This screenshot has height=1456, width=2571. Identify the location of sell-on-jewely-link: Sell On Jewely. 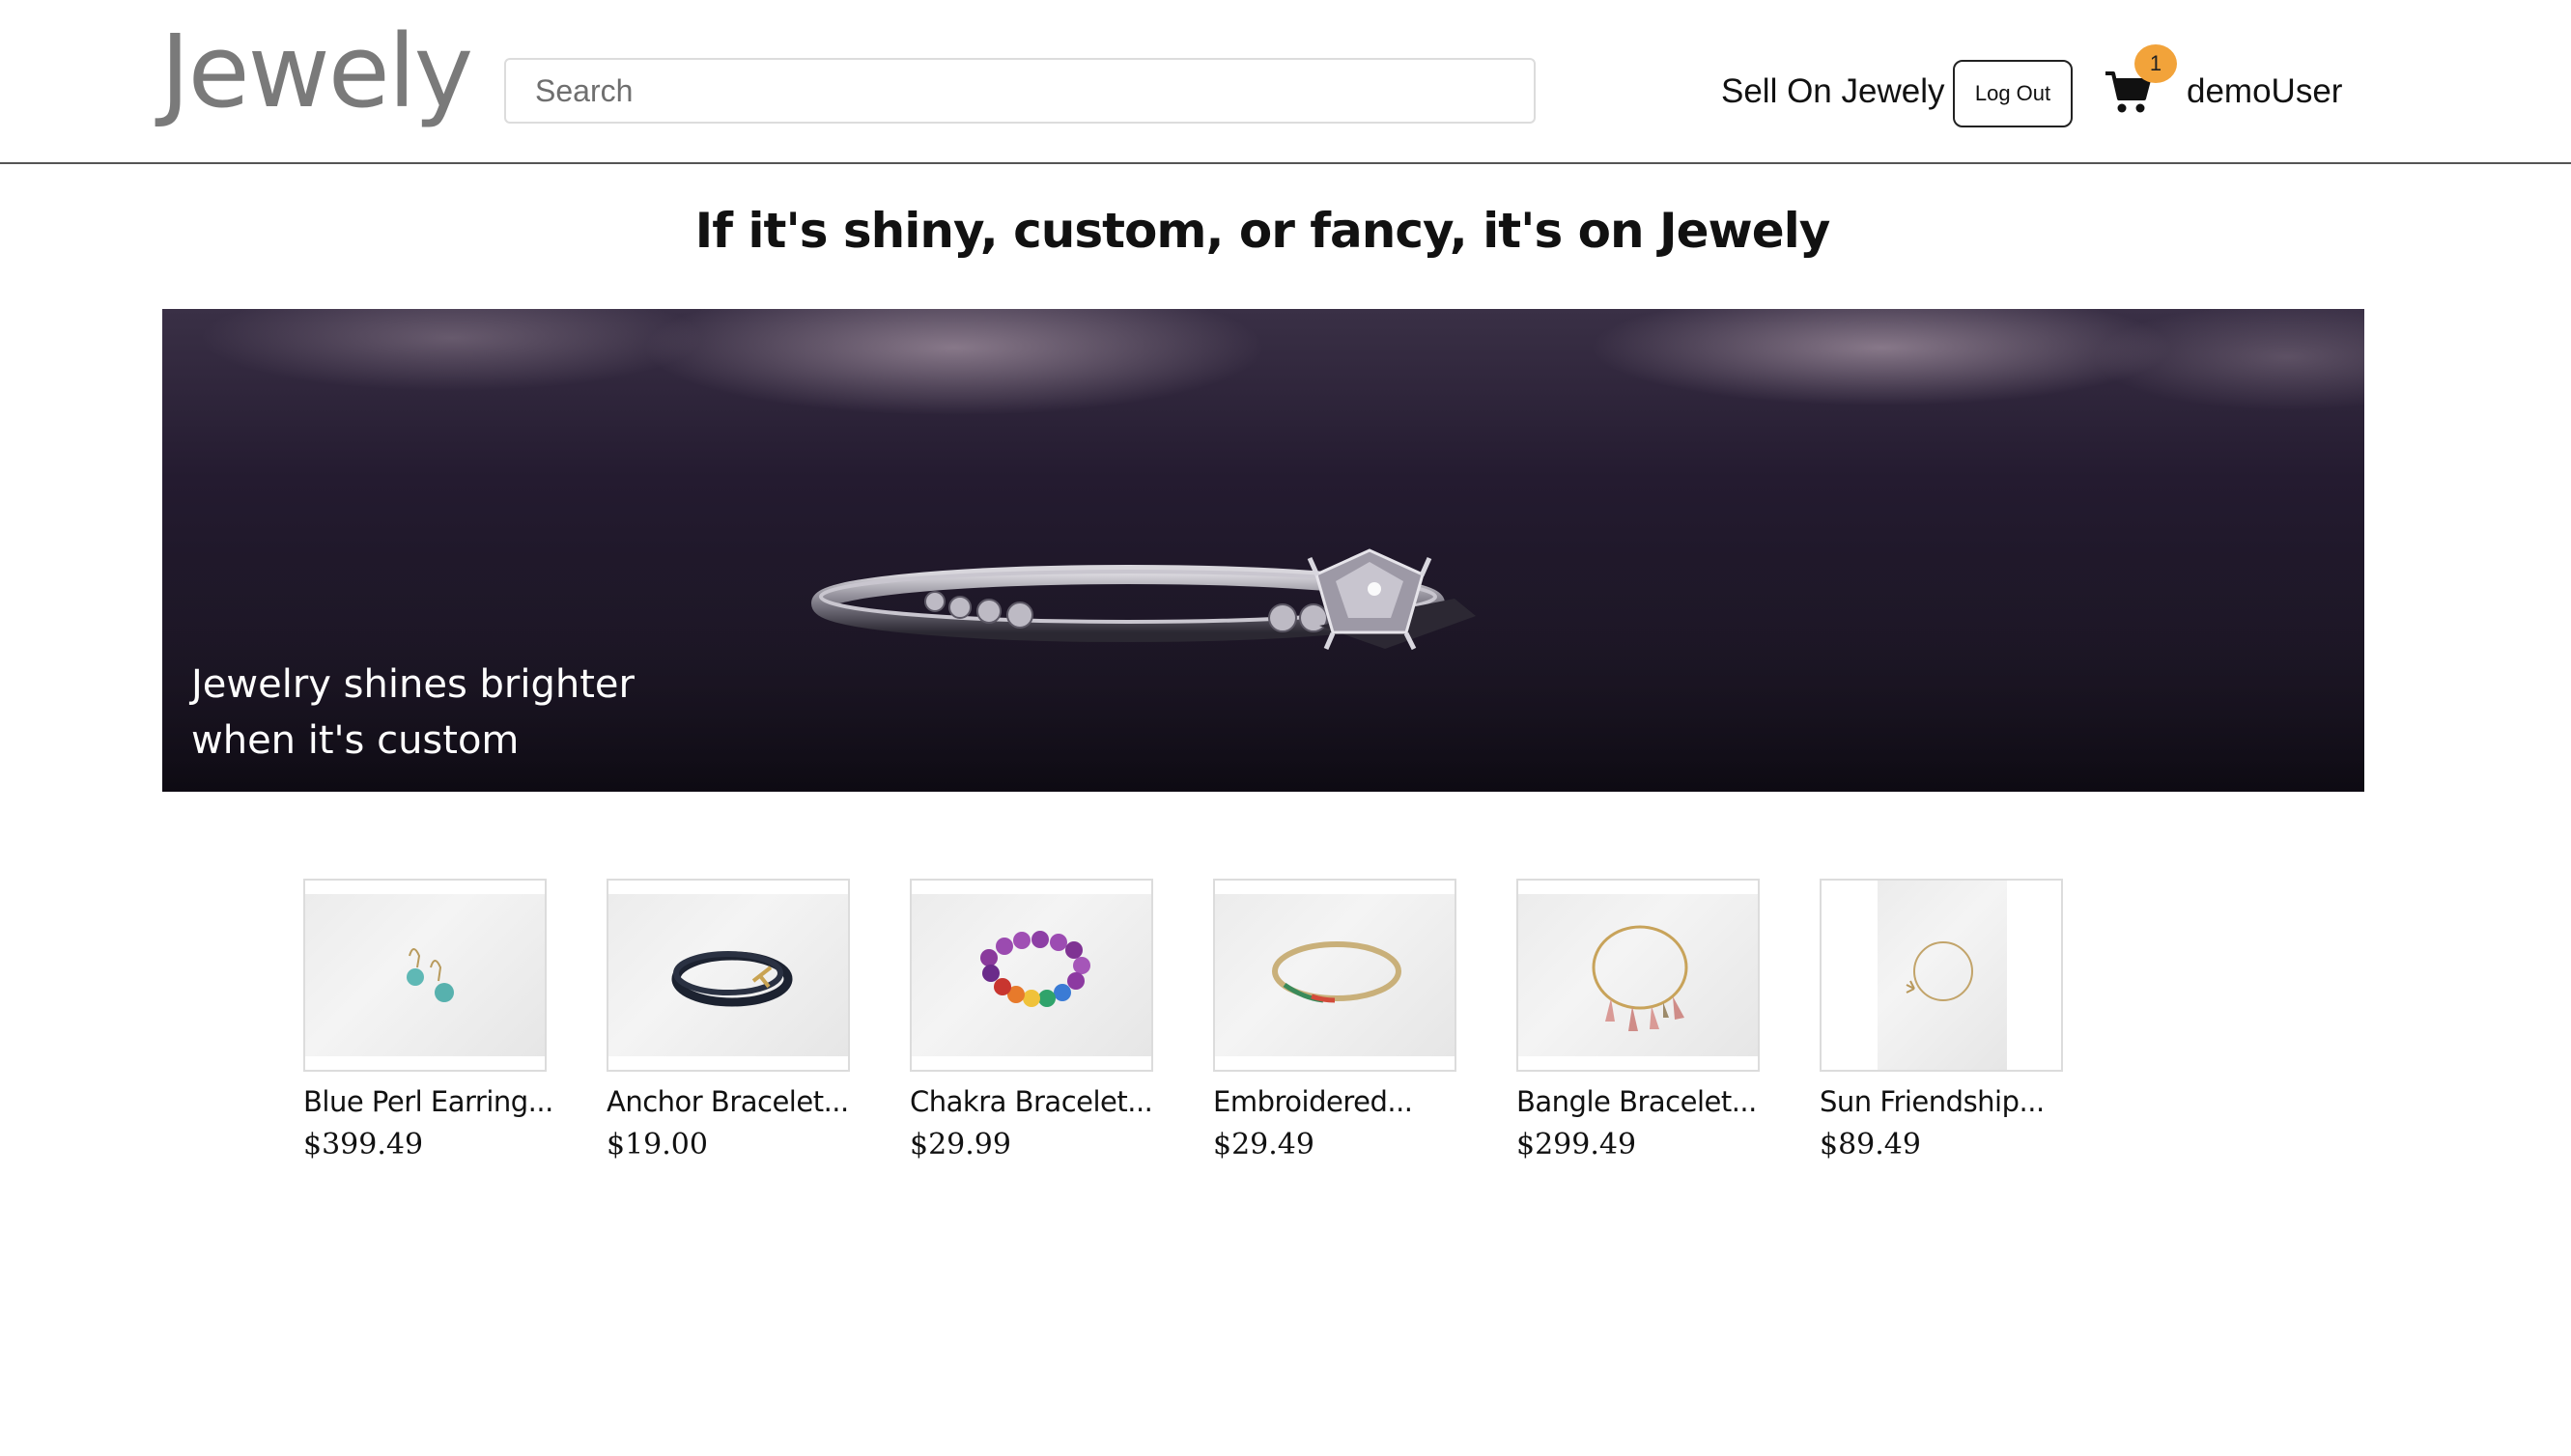
(1832, 92).